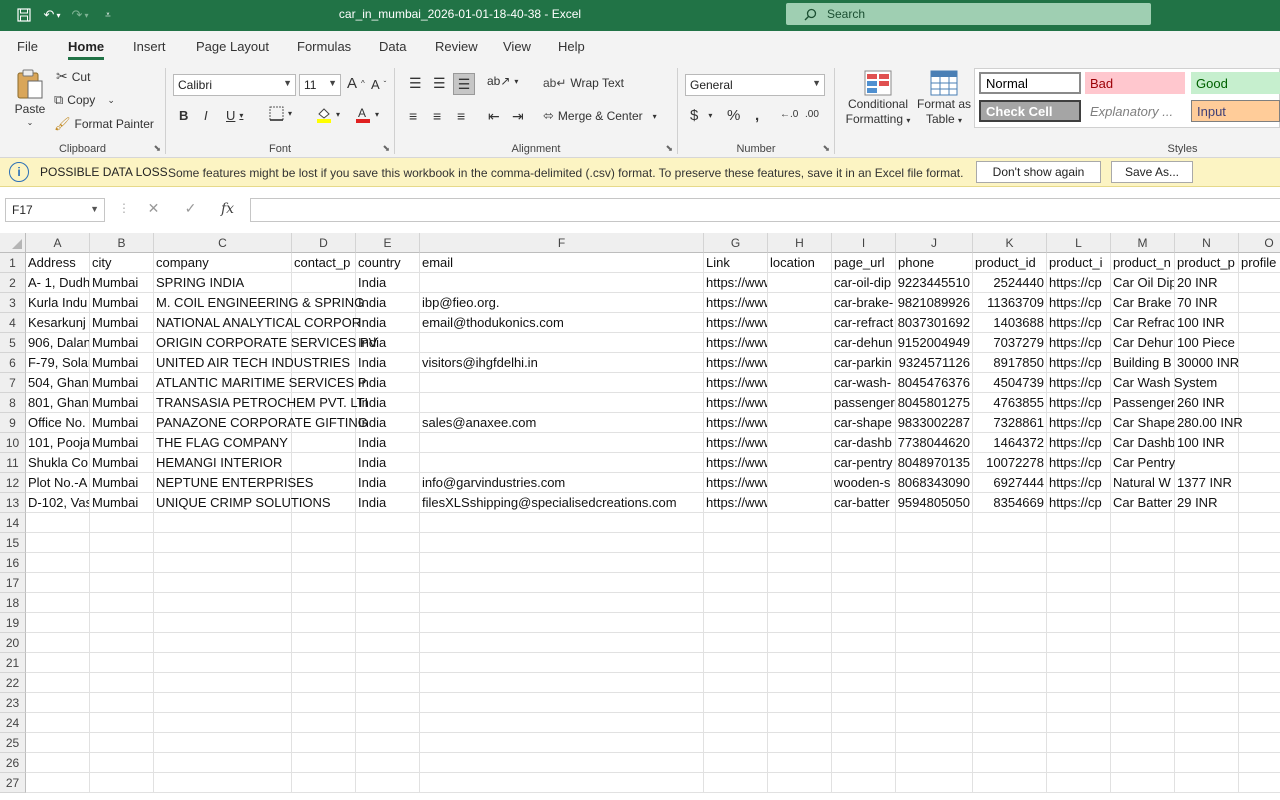 The image size is (1280, 800). Describe the element at coordinates (800, 443) in the screenshot. I see `cell-h10` at that location.